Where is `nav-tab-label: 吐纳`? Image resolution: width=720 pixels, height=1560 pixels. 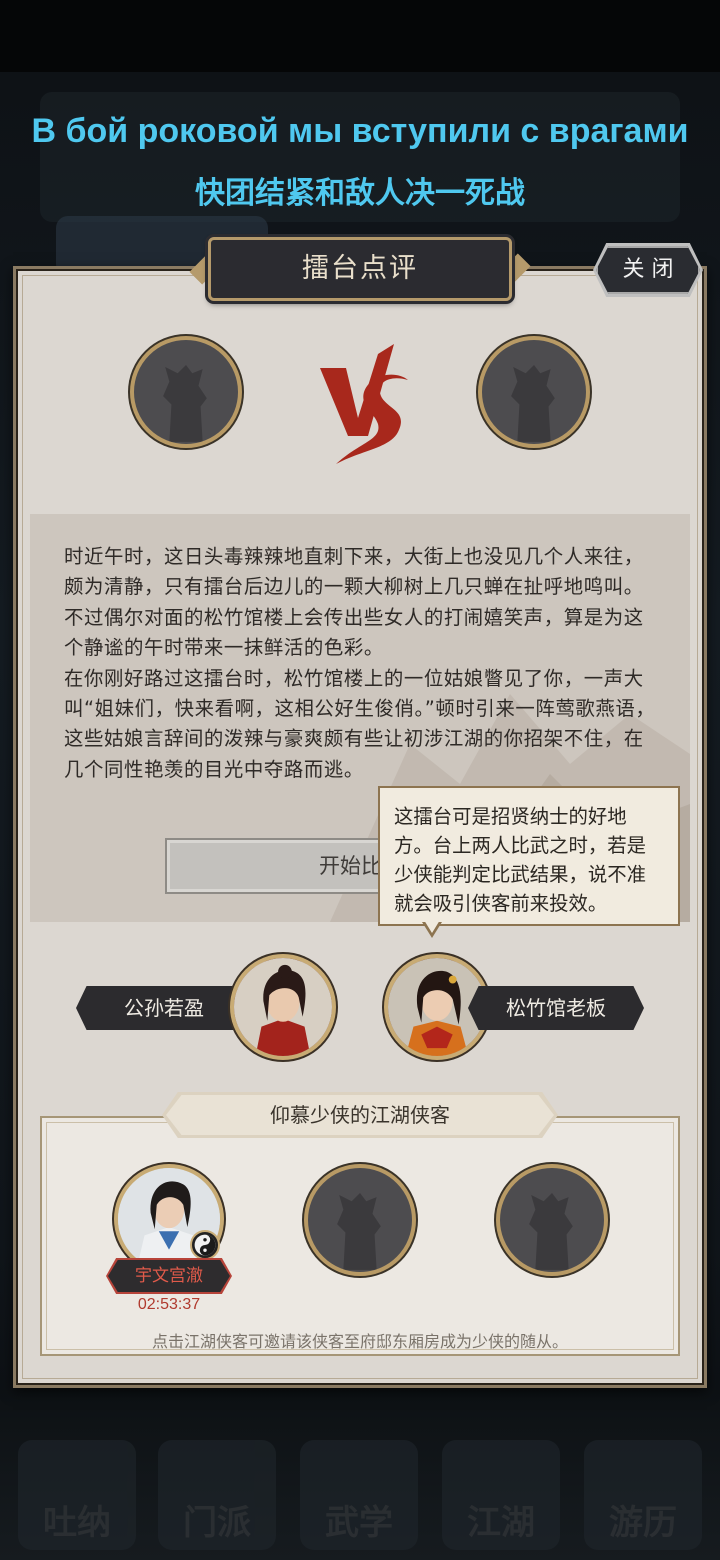 nav-tab-label: 吐纳 is located at coordinates (77, 1523).